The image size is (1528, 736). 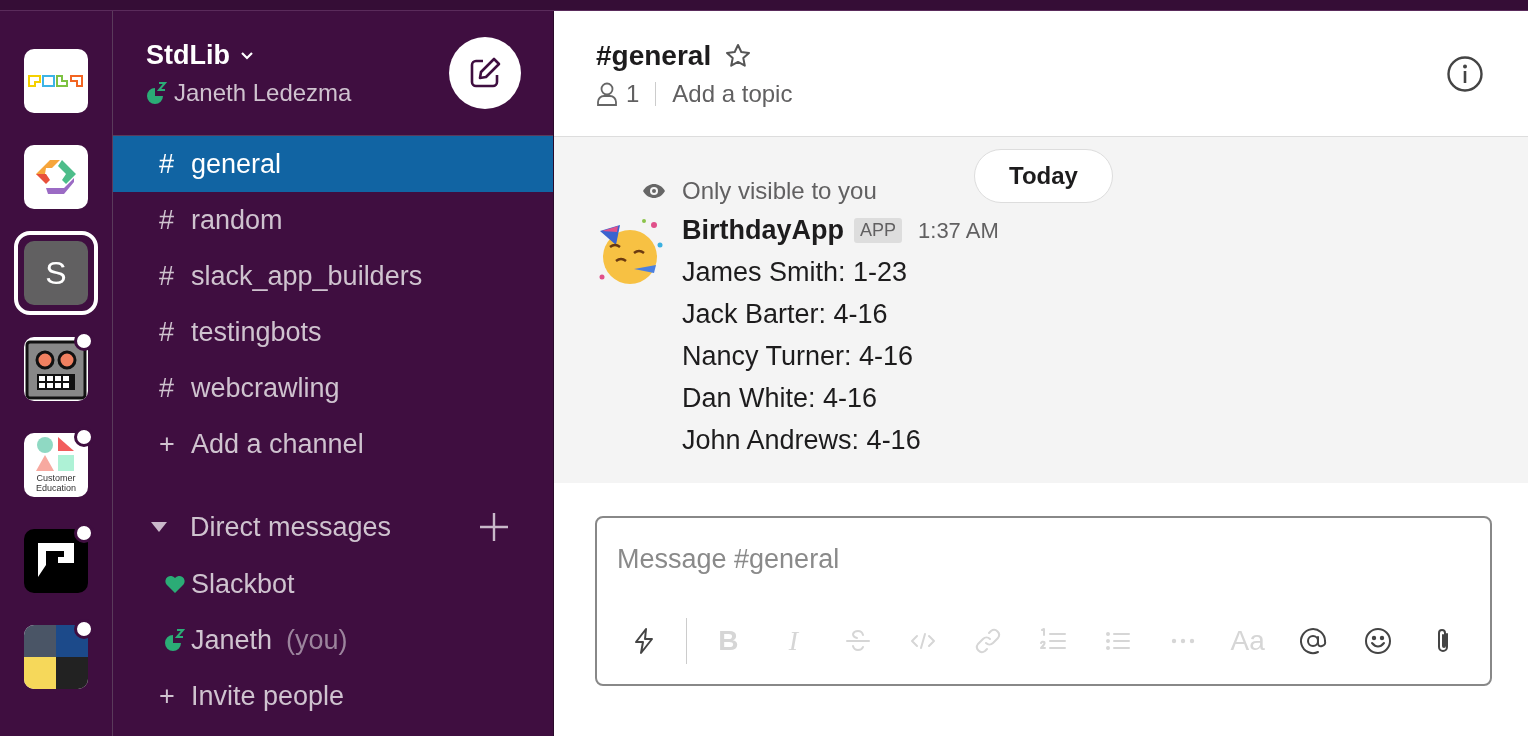 What do you see at coordinates (958, 230) in the screenshot?
I see `message-time: 1:37 AM` at bounding box center [958, 230].